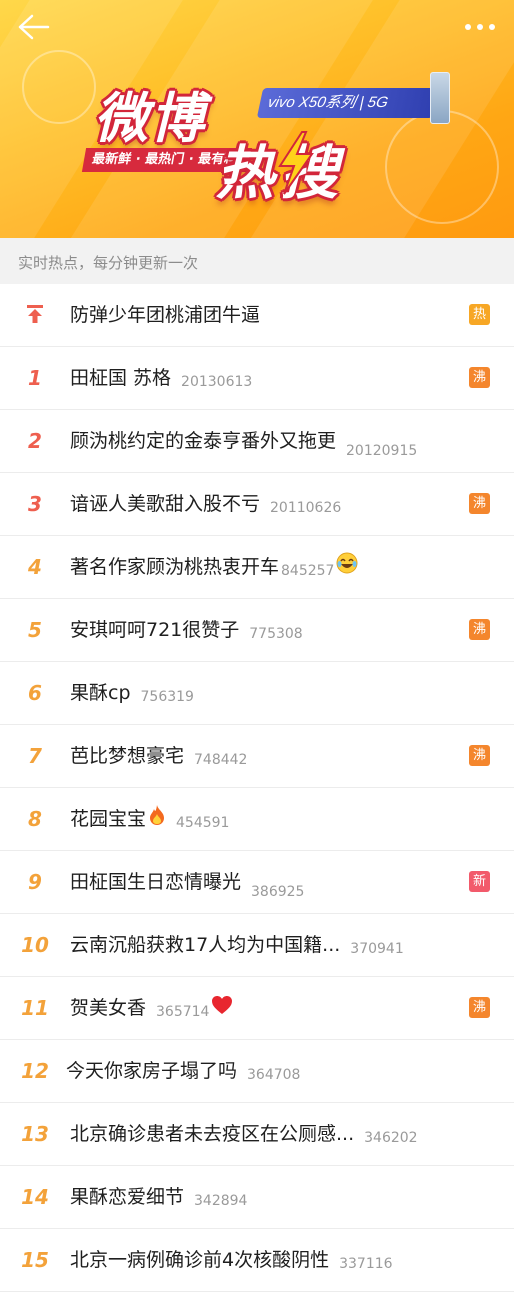  I want to click on list-item: 2 顾沩桃约定的金泰亨番外又拖更 20120915, so click(257, 441).